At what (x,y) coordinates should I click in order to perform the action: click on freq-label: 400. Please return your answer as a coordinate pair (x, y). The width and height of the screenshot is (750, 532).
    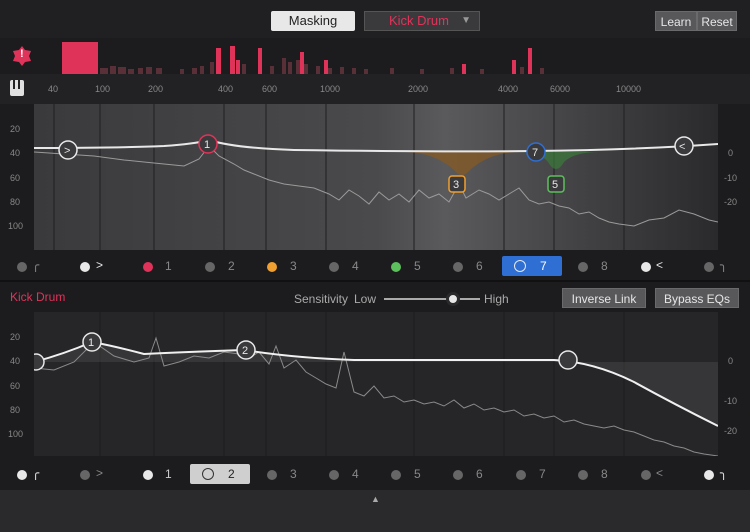
    Looking at the image, I should click on (226, 89).